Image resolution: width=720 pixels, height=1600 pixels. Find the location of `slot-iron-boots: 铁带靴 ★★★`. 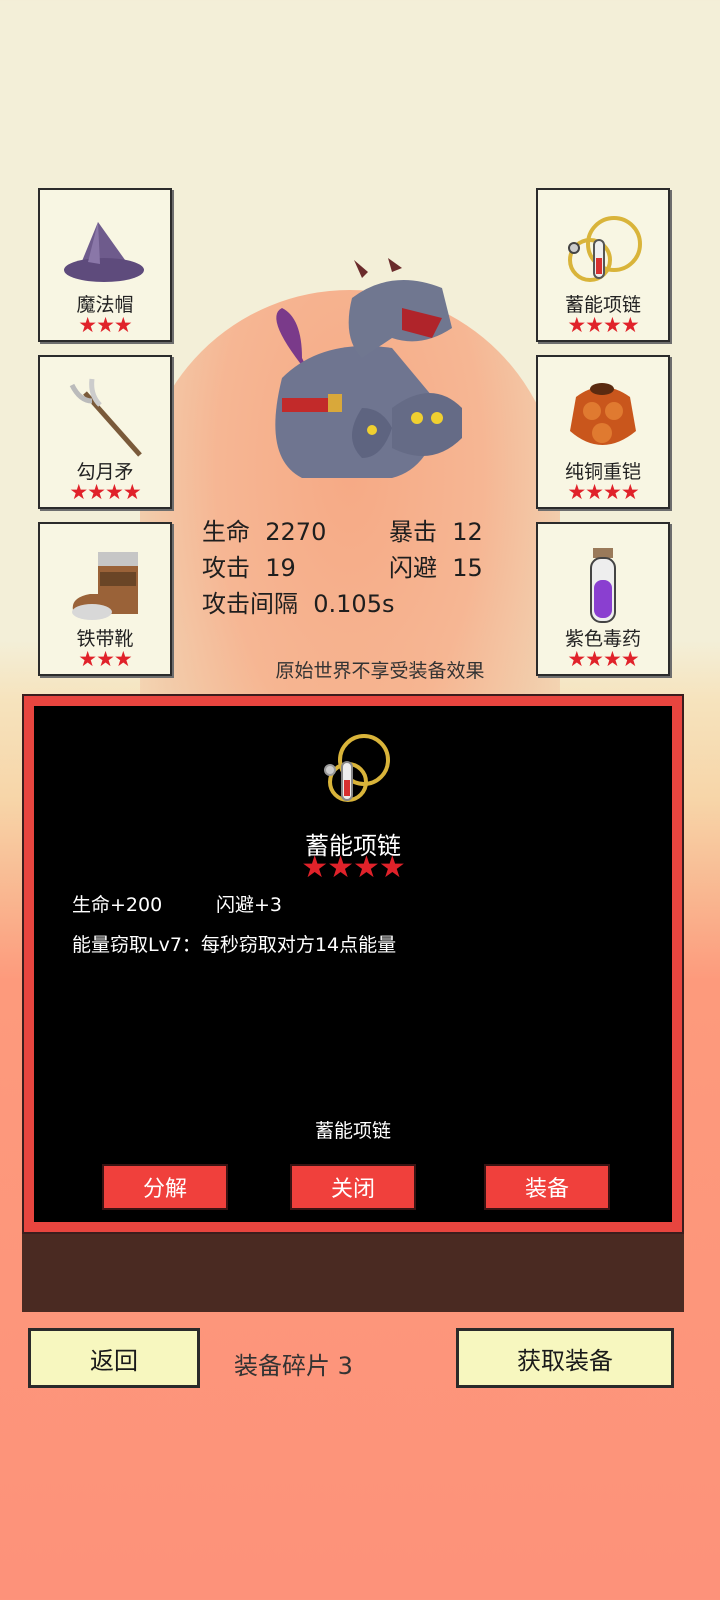

slot-iron-boots: 铁带靴 ★★★ is located at coordinates (105, 599).